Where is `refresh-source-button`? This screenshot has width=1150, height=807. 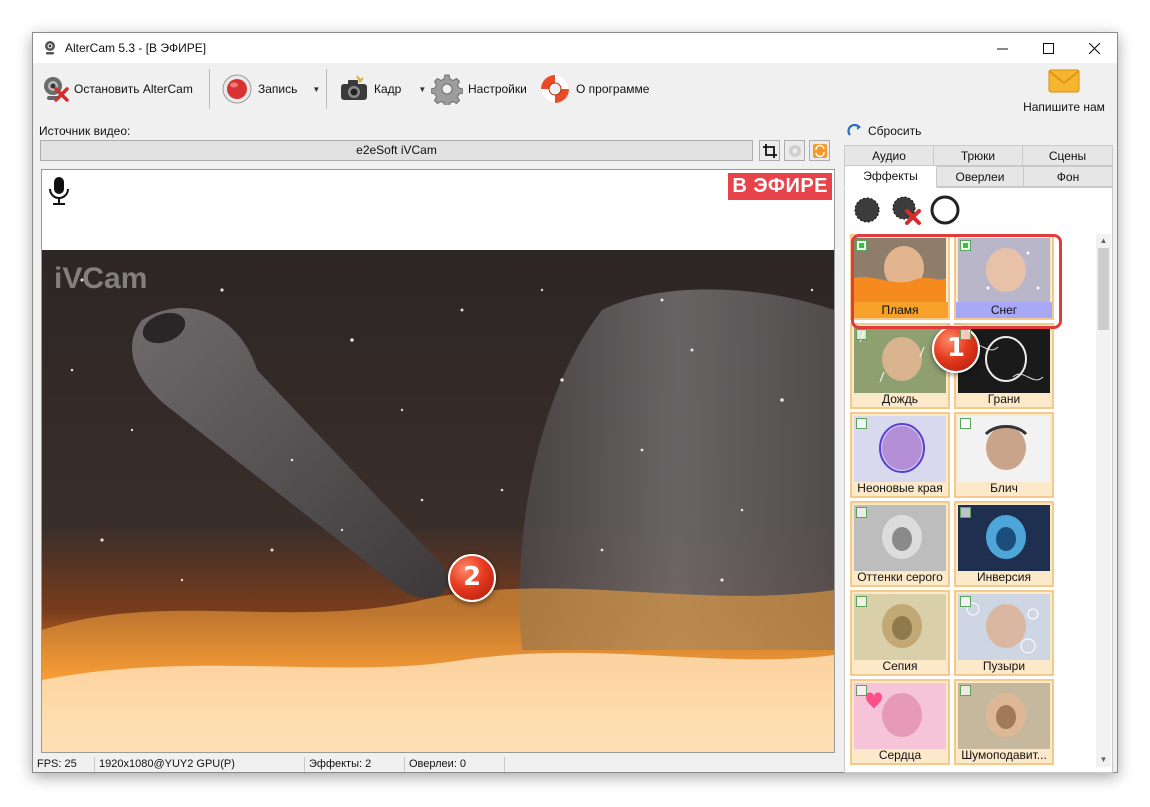
refresh-source-button is located at coordinates (819, 150).